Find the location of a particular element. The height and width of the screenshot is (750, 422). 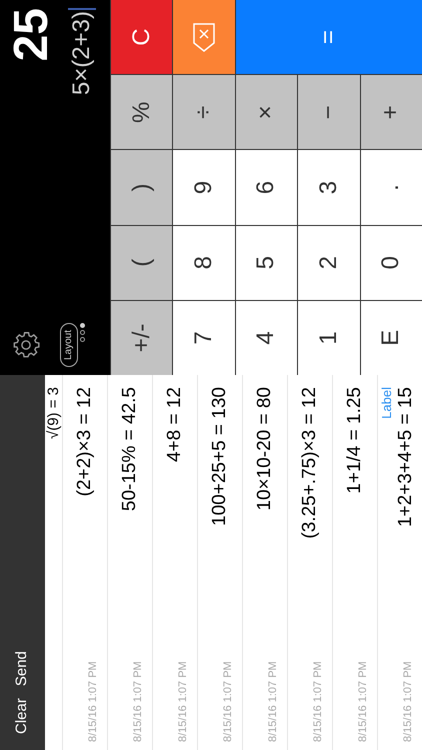

history-expression: (2+2)×3 = 12 is located at coordinates (85, 441).